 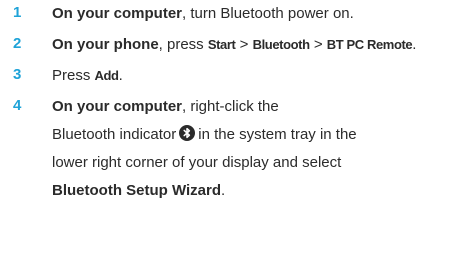 I want to click on step-text-line-1: On your computer, right-click the, so click(x=262, y=106).